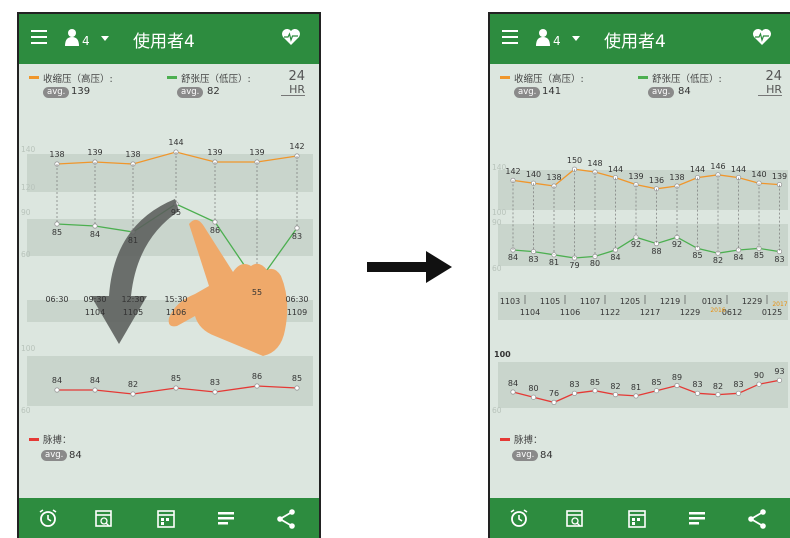  I want to click on diastolic-value-label: 82, so click(718, 261).